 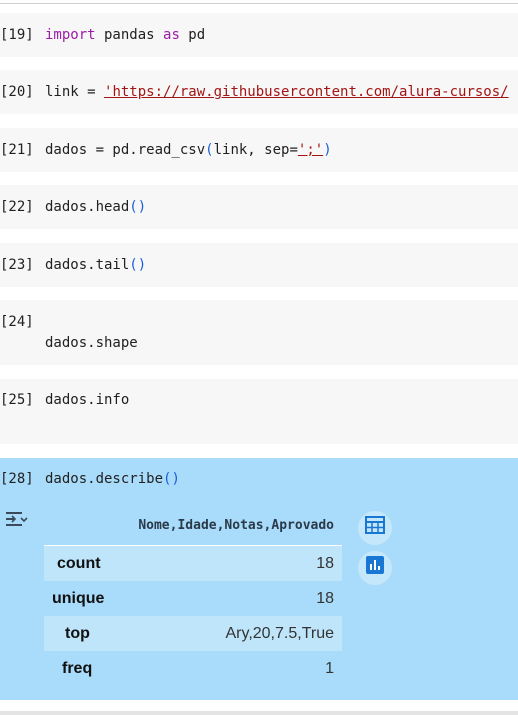 What do you see at coordinates (17, 400) in the screenshot?
I see `cell-prompt: [25]` at bounding box center [17, 400].